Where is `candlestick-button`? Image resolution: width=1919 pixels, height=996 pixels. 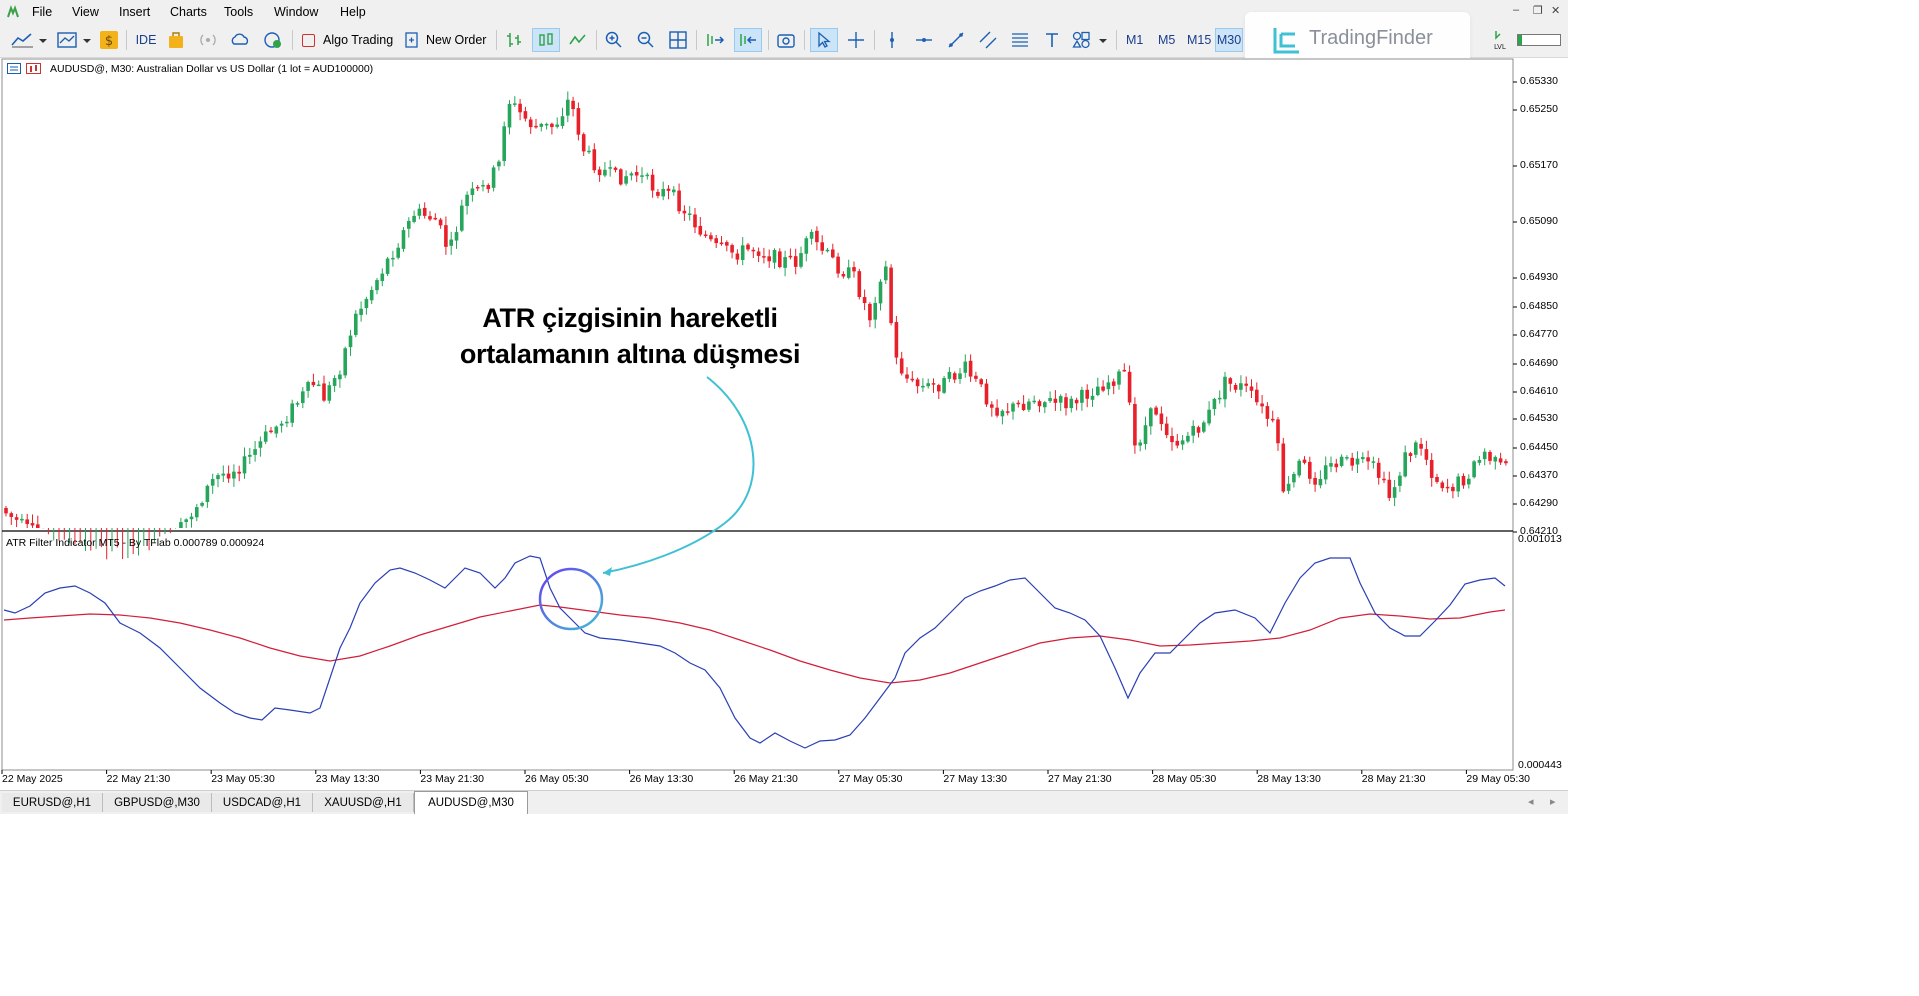 candlestick-button is located at coordinates (546, 40).